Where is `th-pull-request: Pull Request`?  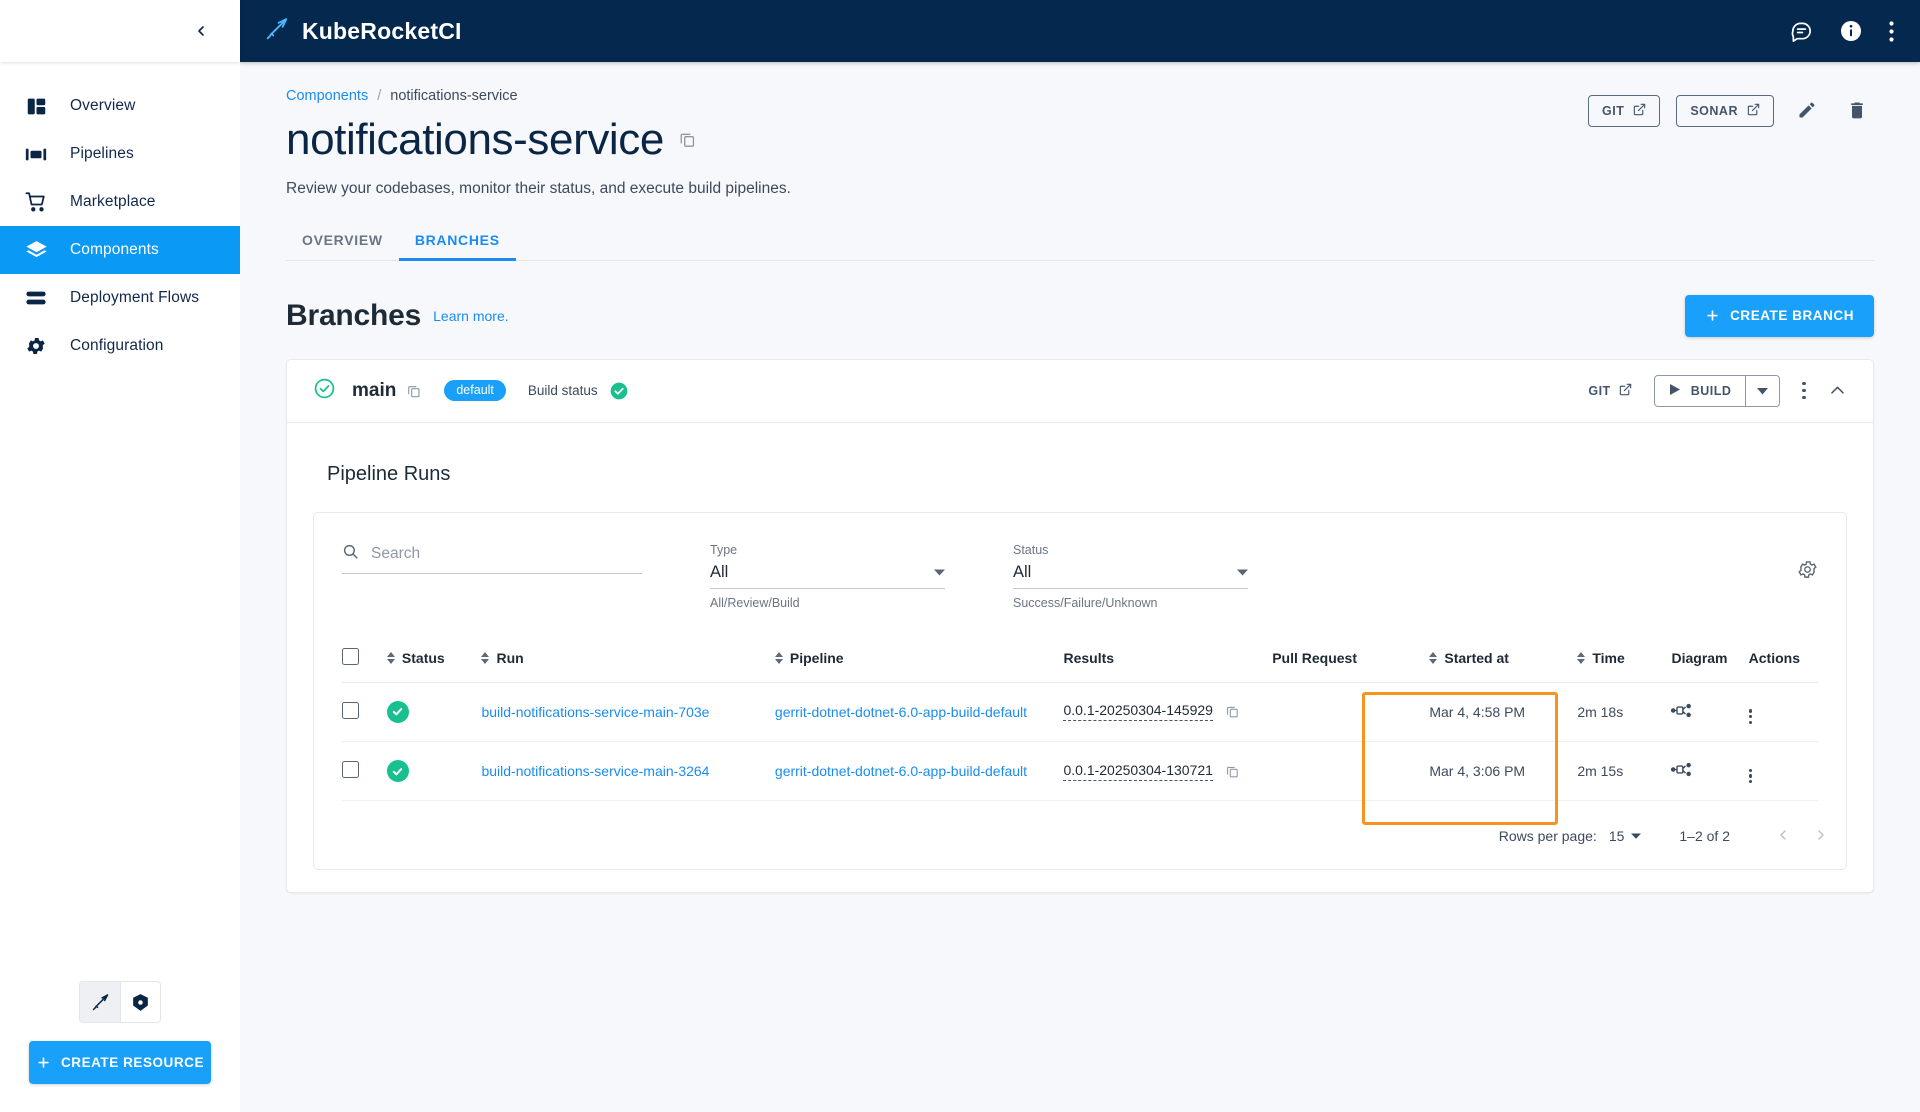 th-pull-request: Pull Request is located at coordinates (1351, 658).